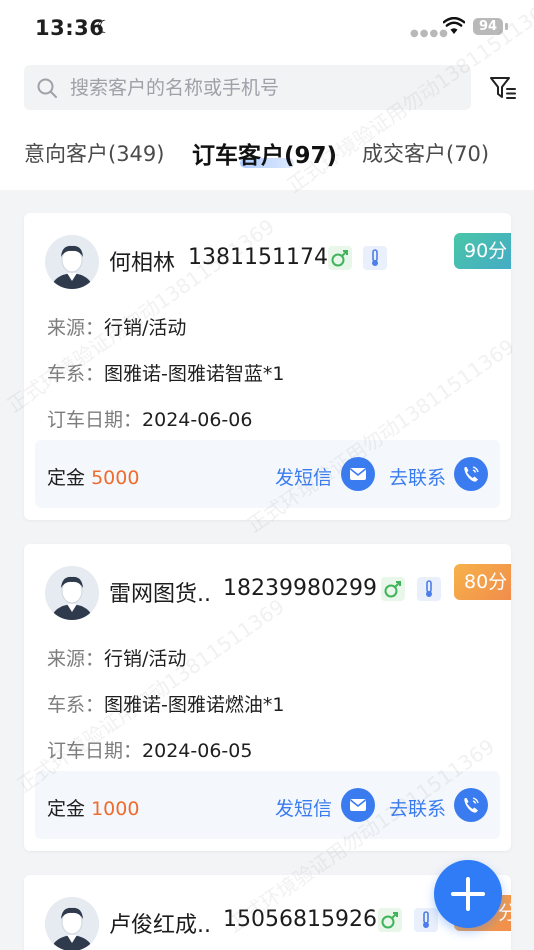 The height and width of the screenshot is (950, 534). What do you see at coordinates (70, 28) in the screenshot?
I see `status-time: 13:36` at bounding box center [70, 28].